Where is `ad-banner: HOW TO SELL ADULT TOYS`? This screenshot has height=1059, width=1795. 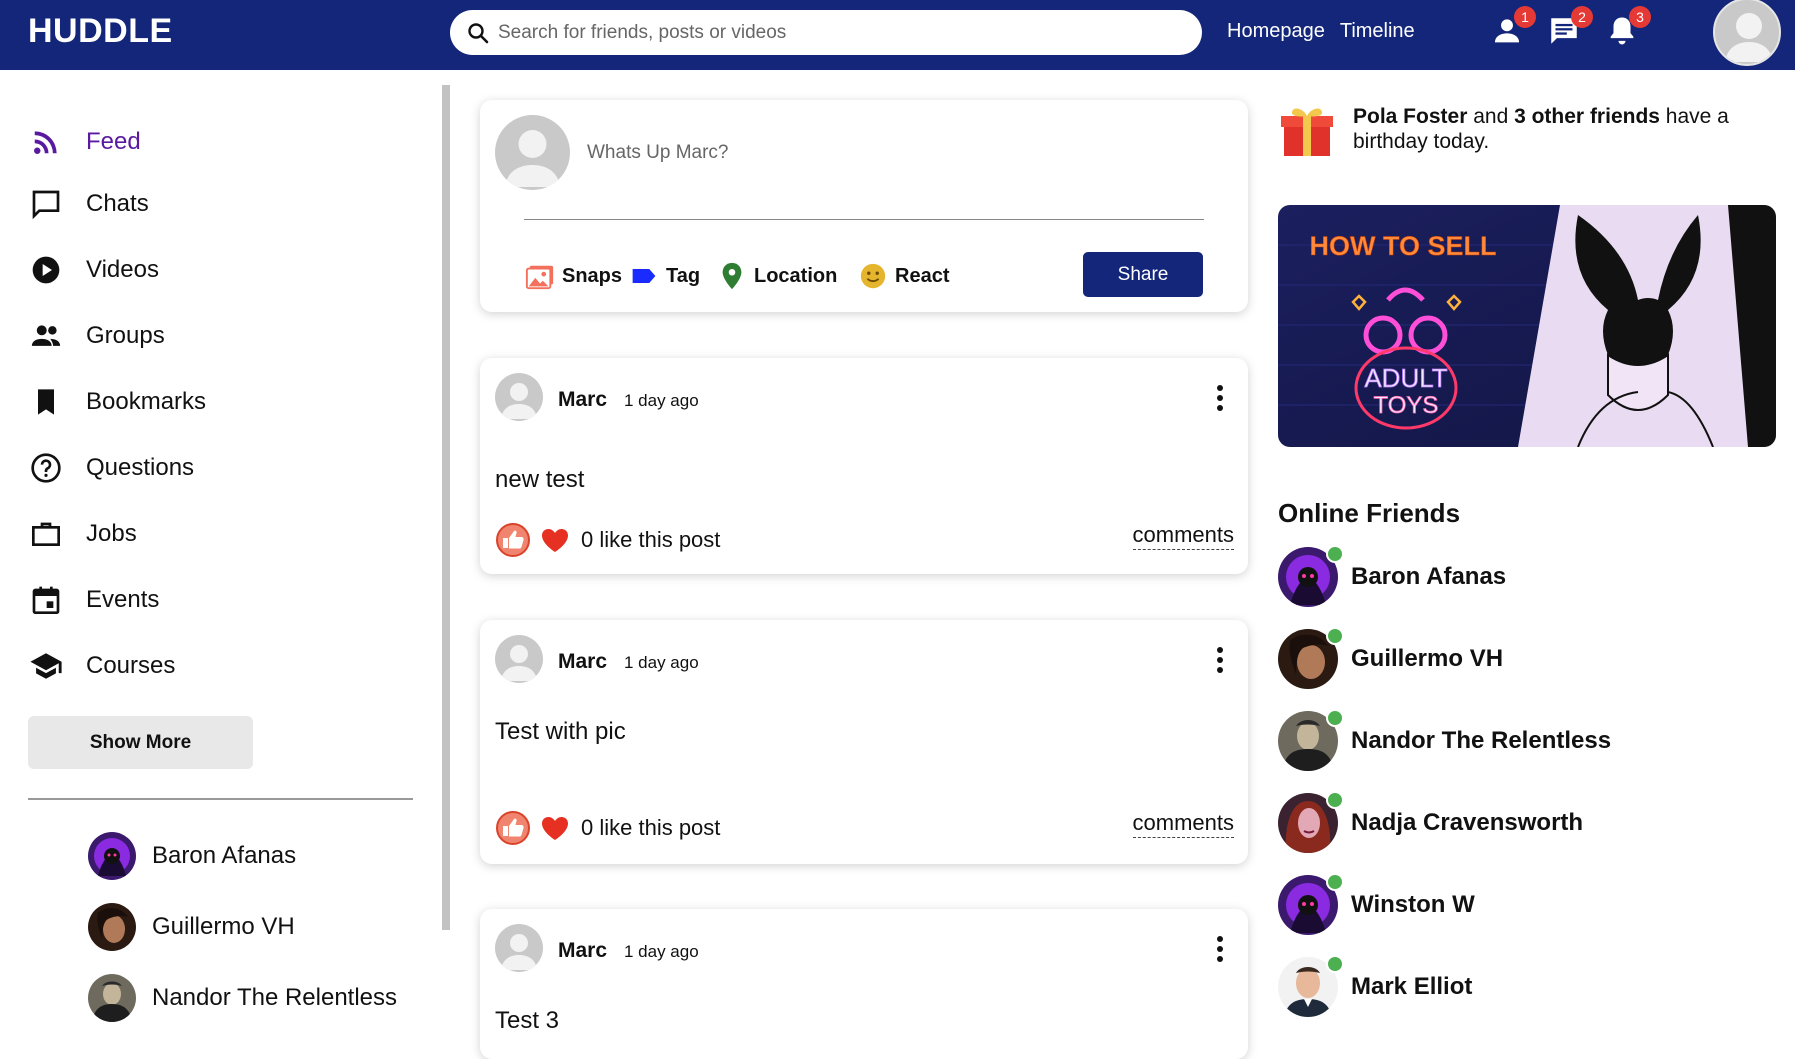 ad-banner: HOW TO SELL ADULT TOYS is located at coordinates (1527, 326).